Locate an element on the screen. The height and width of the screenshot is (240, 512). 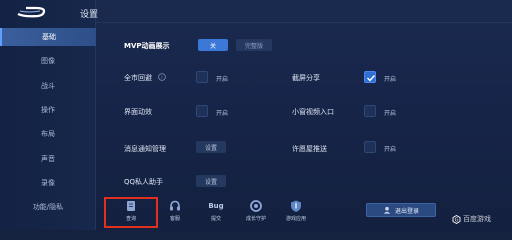
sidebar-item-label: 功能/隐私 is located at coordinates (48, 207).